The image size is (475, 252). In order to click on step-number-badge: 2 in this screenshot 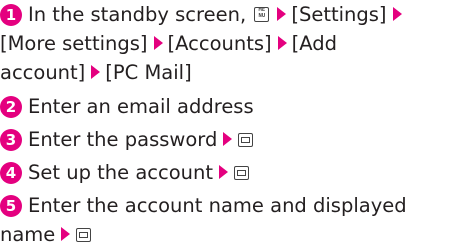, I will do `click(11, 107)`.